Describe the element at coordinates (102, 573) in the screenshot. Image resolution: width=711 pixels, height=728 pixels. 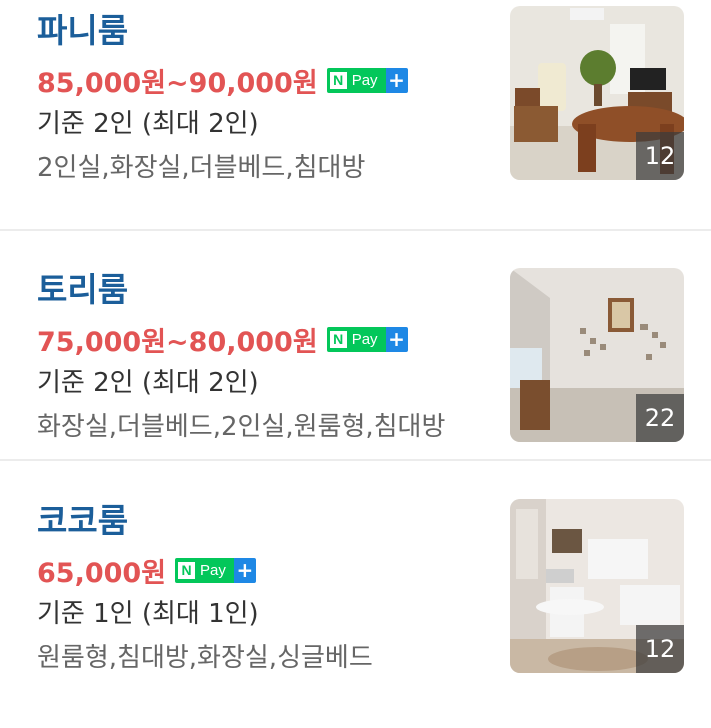
I see `room-price: 65,000원` at that location.